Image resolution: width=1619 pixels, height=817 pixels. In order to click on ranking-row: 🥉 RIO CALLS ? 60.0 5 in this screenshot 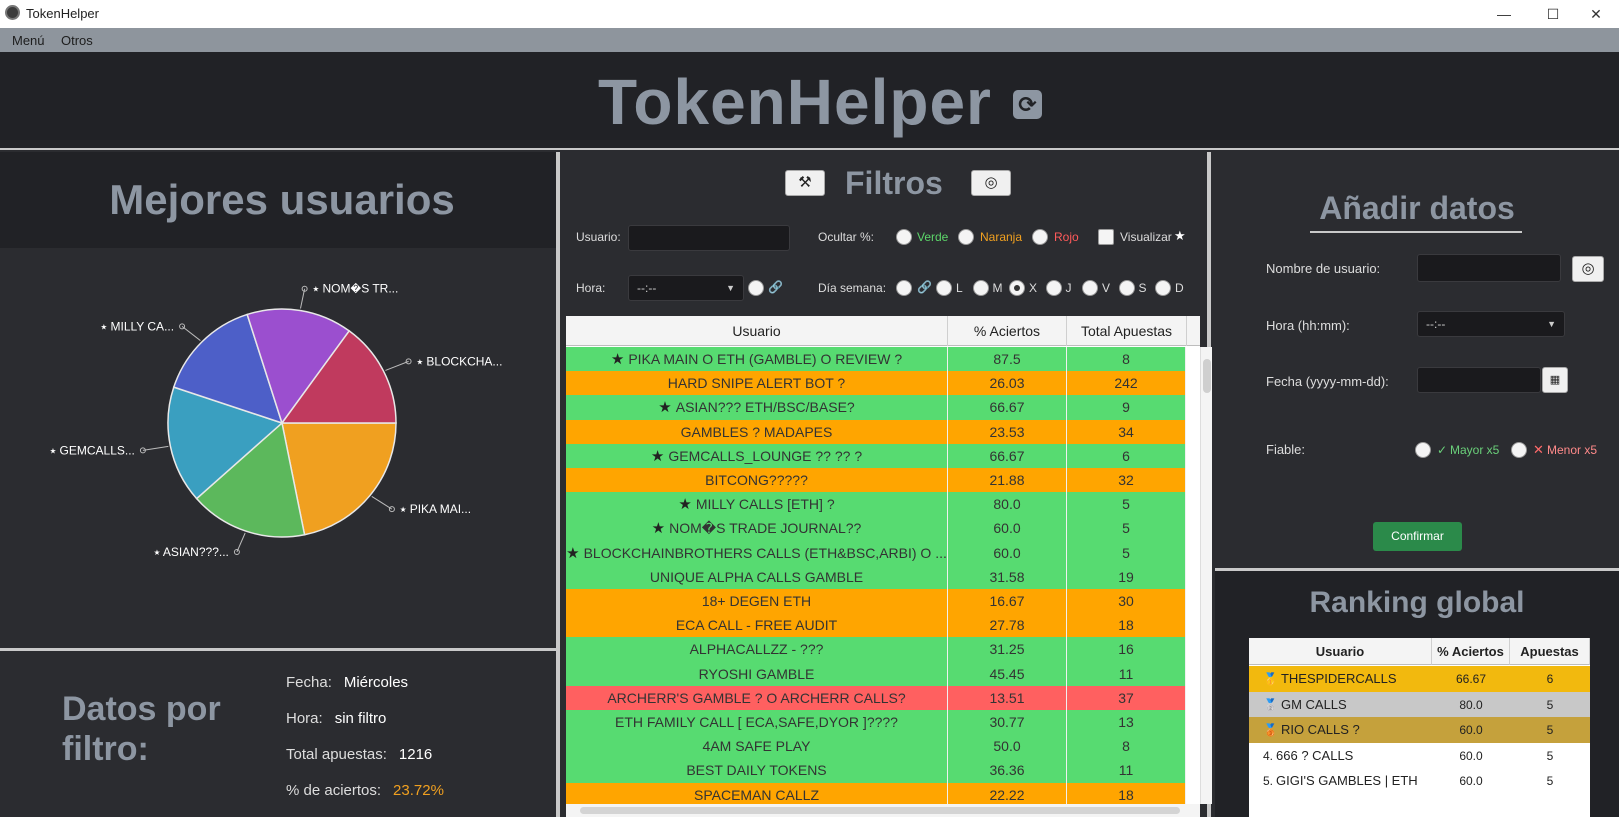, I will do `click(1419, 730)`.